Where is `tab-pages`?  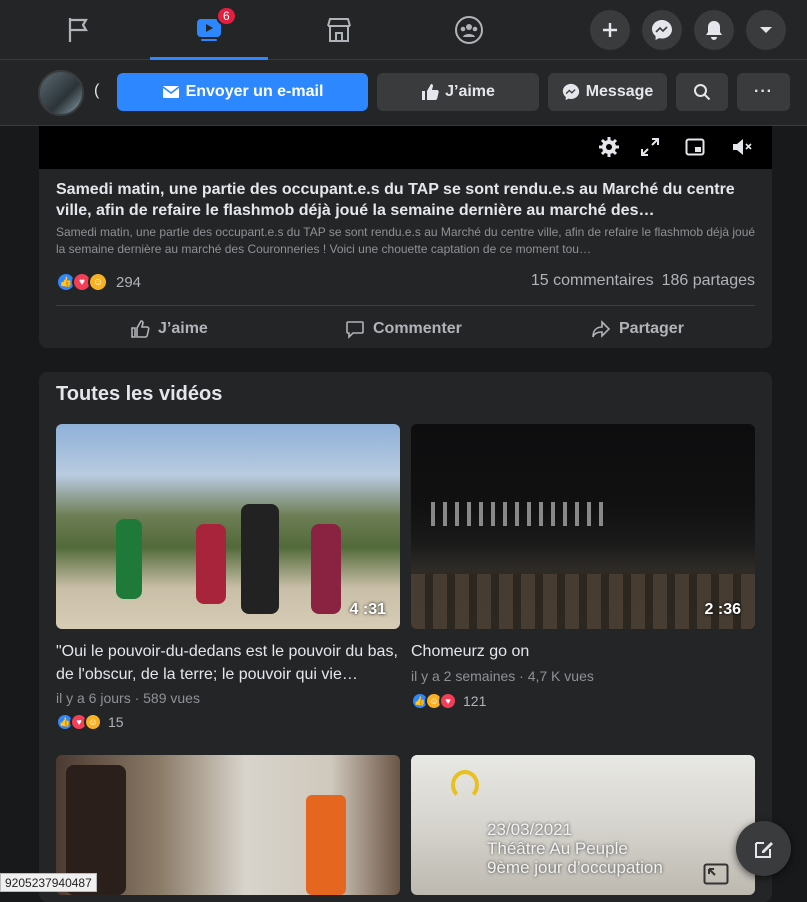 tab-pages is located at coordinates (79, 30).